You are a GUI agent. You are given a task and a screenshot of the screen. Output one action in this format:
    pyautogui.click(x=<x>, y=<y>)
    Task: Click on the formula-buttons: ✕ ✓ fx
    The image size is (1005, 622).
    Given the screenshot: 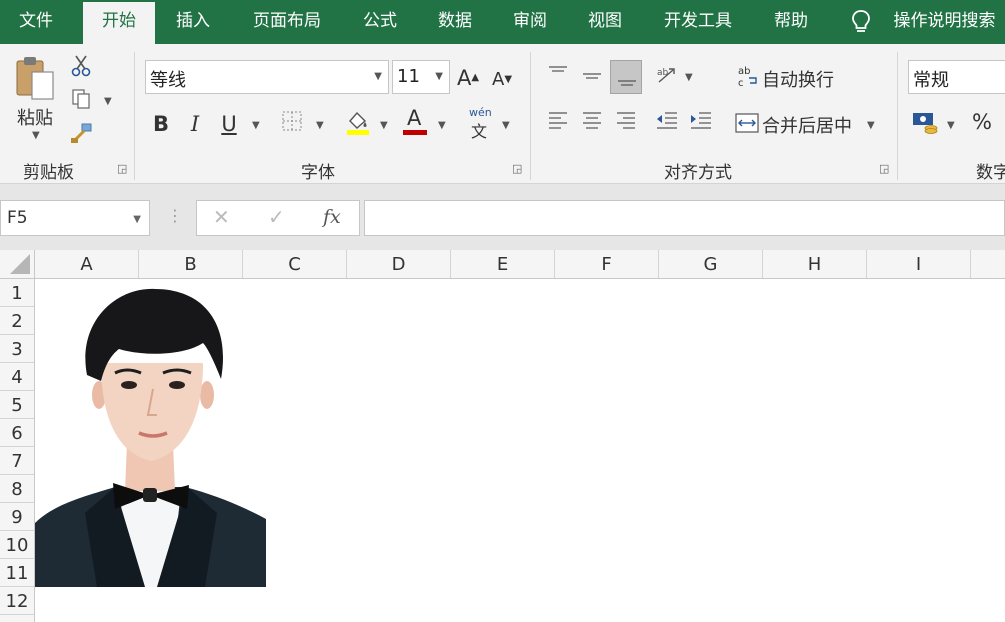 What is the action you would take?
    pyautogui.click(x=278, y=218)
    